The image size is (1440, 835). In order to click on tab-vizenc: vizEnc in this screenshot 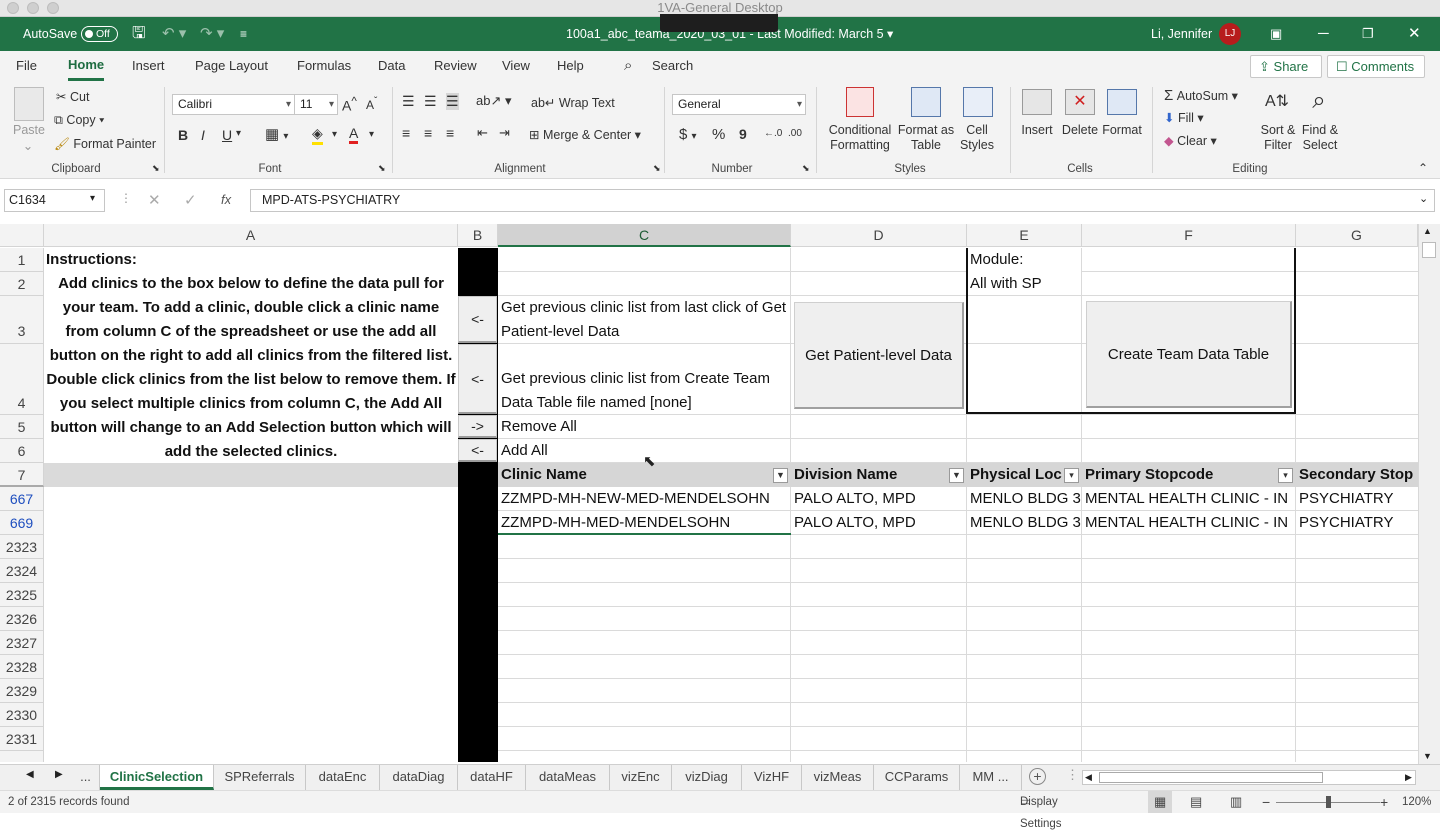, I will do `click(641, 777)`.